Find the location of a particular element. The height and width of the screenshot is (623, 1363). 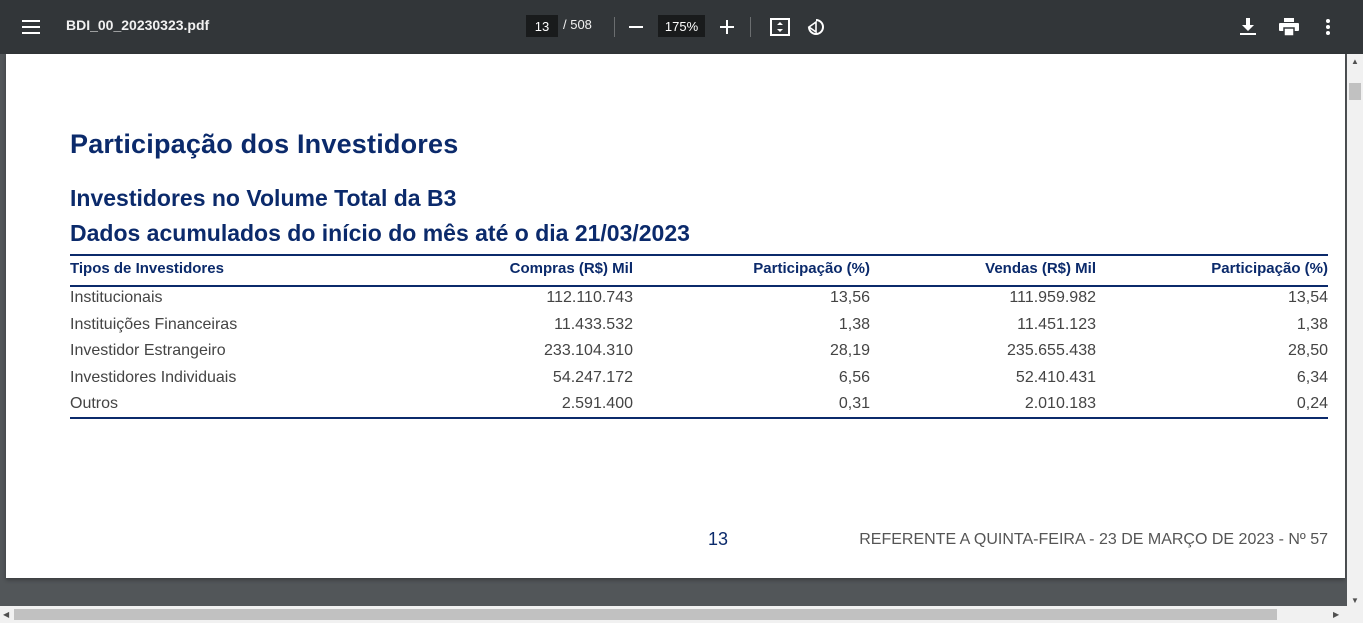

section-subtitle: Investidores no Volume Total da B3 is located at coordinates (263, 198).